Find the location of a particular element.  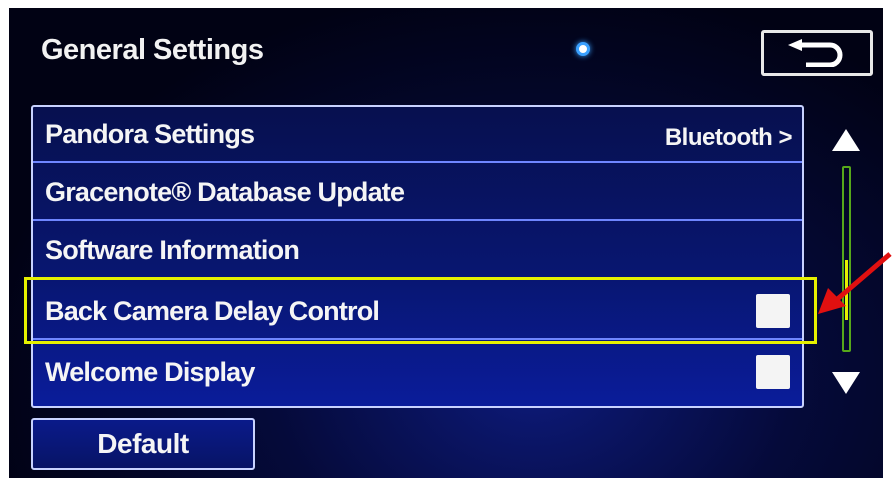

page-title: General Settings is located at coordinates (152, 50).